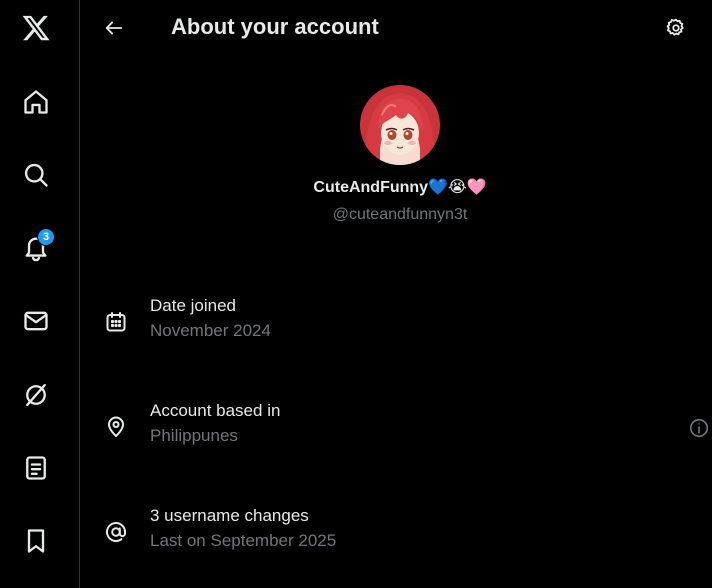  I want to click on page-title: About your account, so click(275, 26).